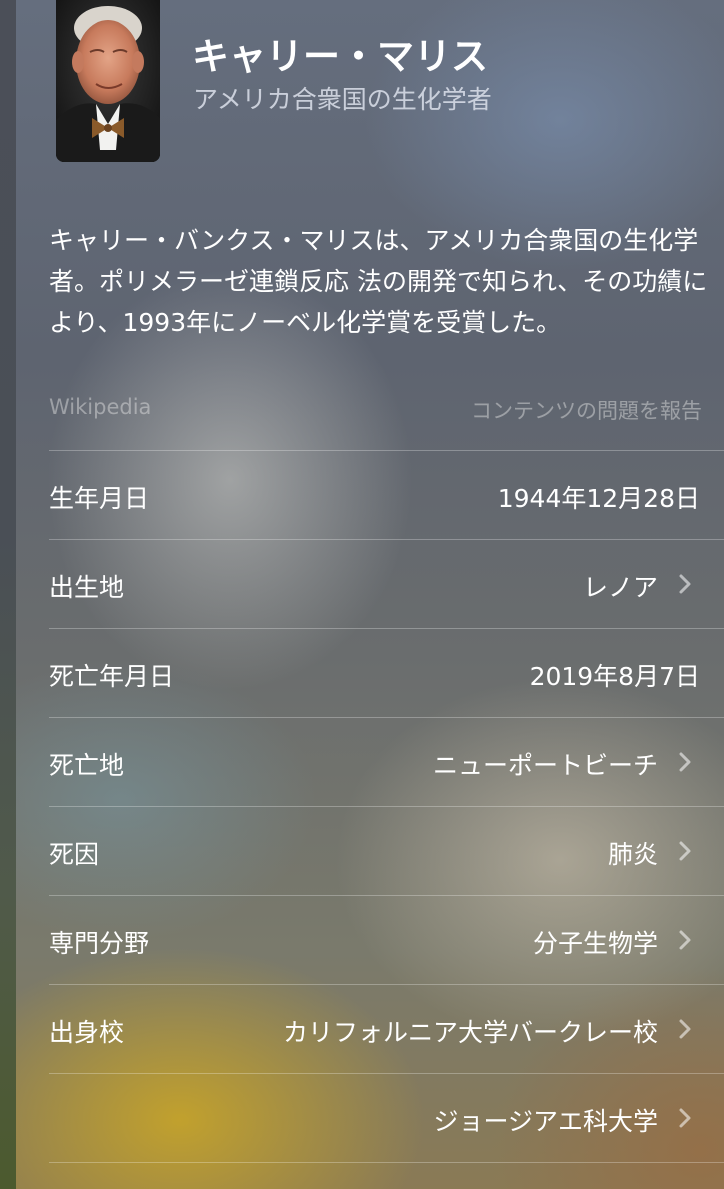 The image size is (724, 1189). I want to click on fact-value: 1944年12月28日, so click(598, 498).